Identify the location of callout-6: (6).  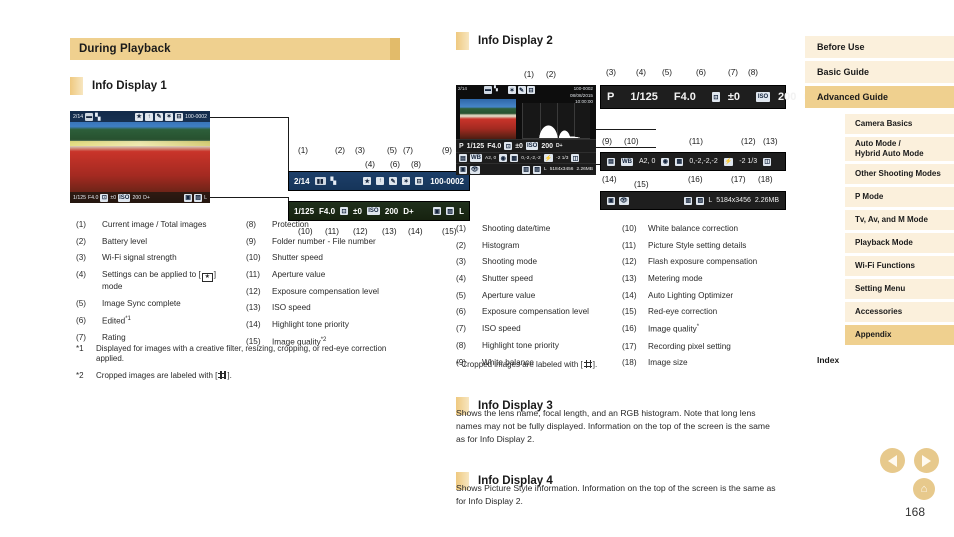
(395, 164).